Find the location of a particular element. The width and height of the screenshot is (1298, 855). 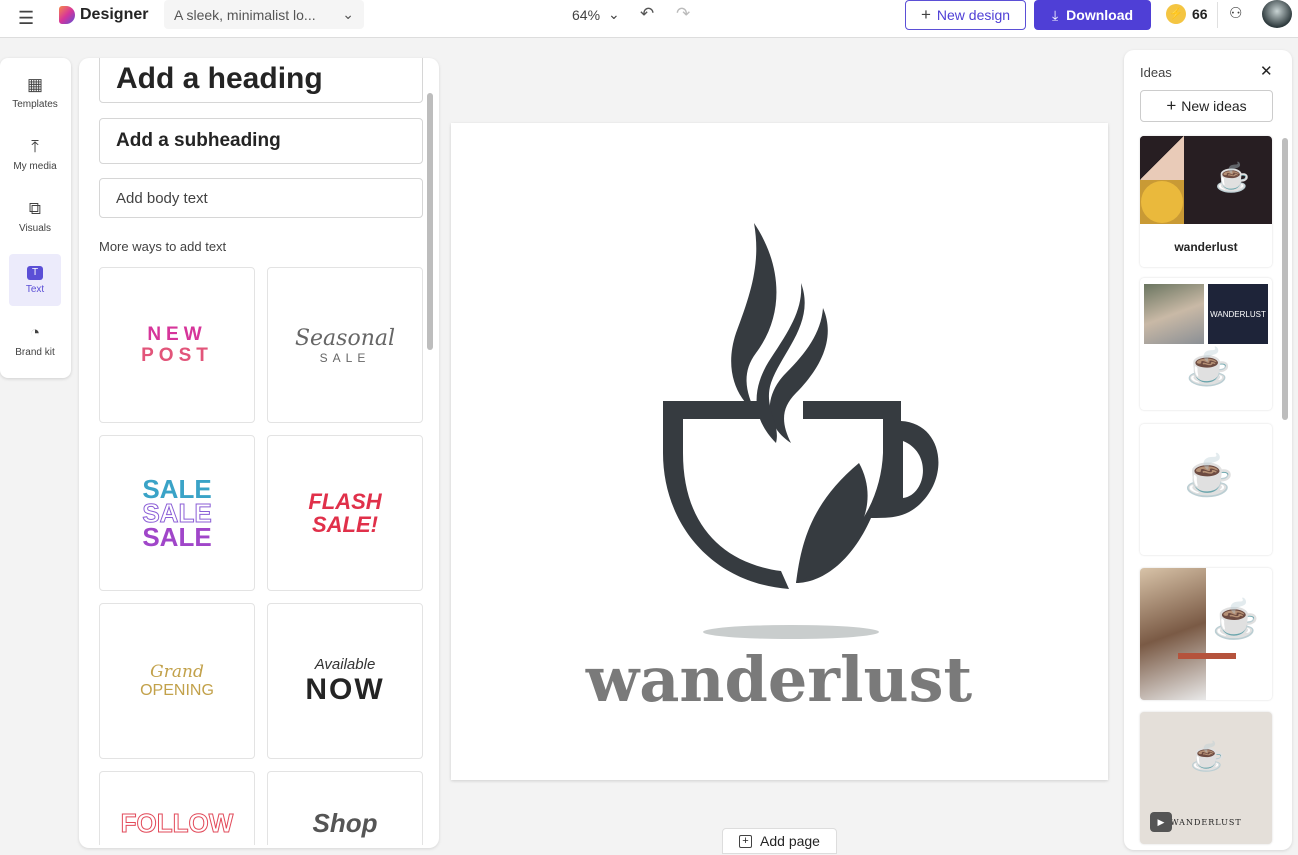

style-text: POST is located at coordinates (177, 355).